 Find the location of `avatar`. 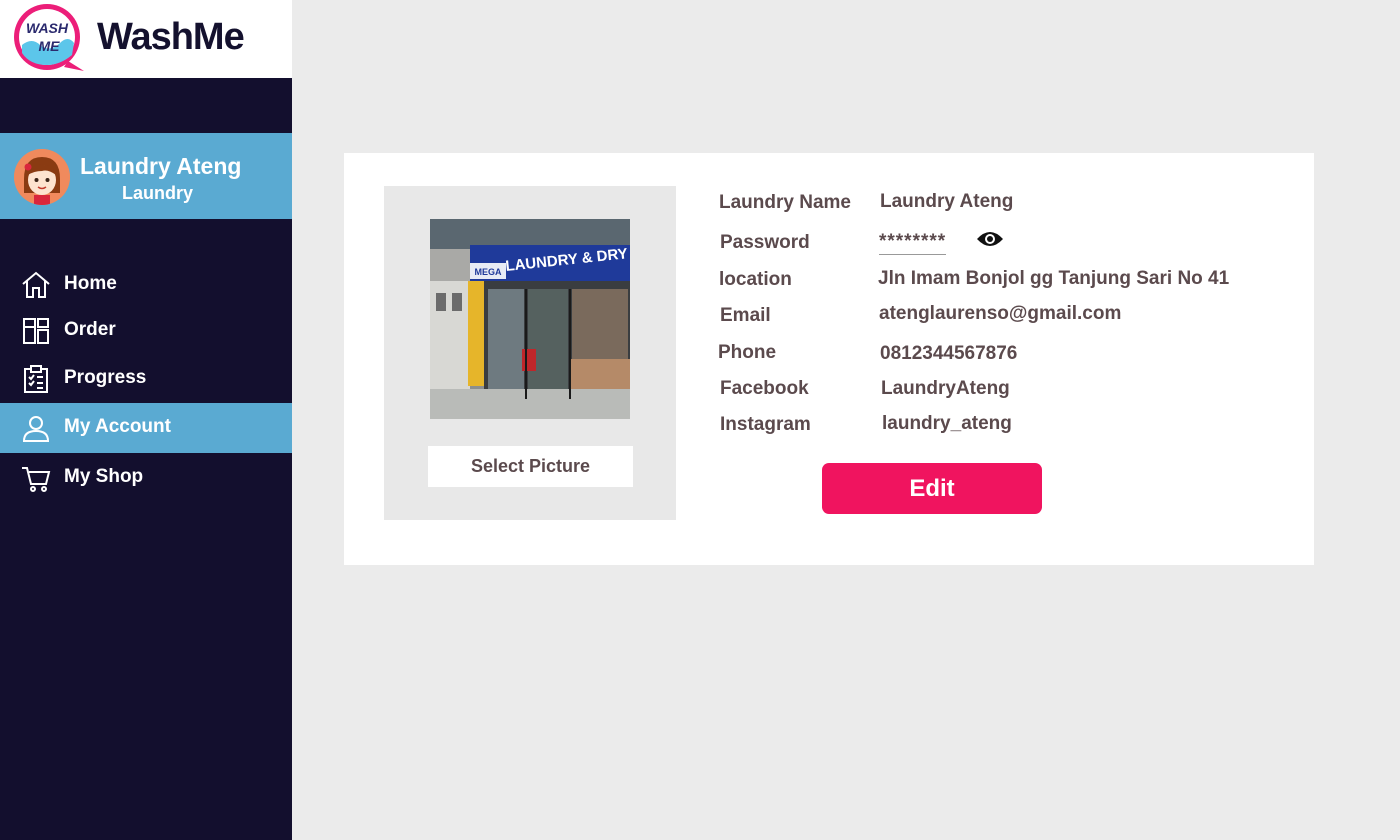

avatar is located at coordinates (42, 177).